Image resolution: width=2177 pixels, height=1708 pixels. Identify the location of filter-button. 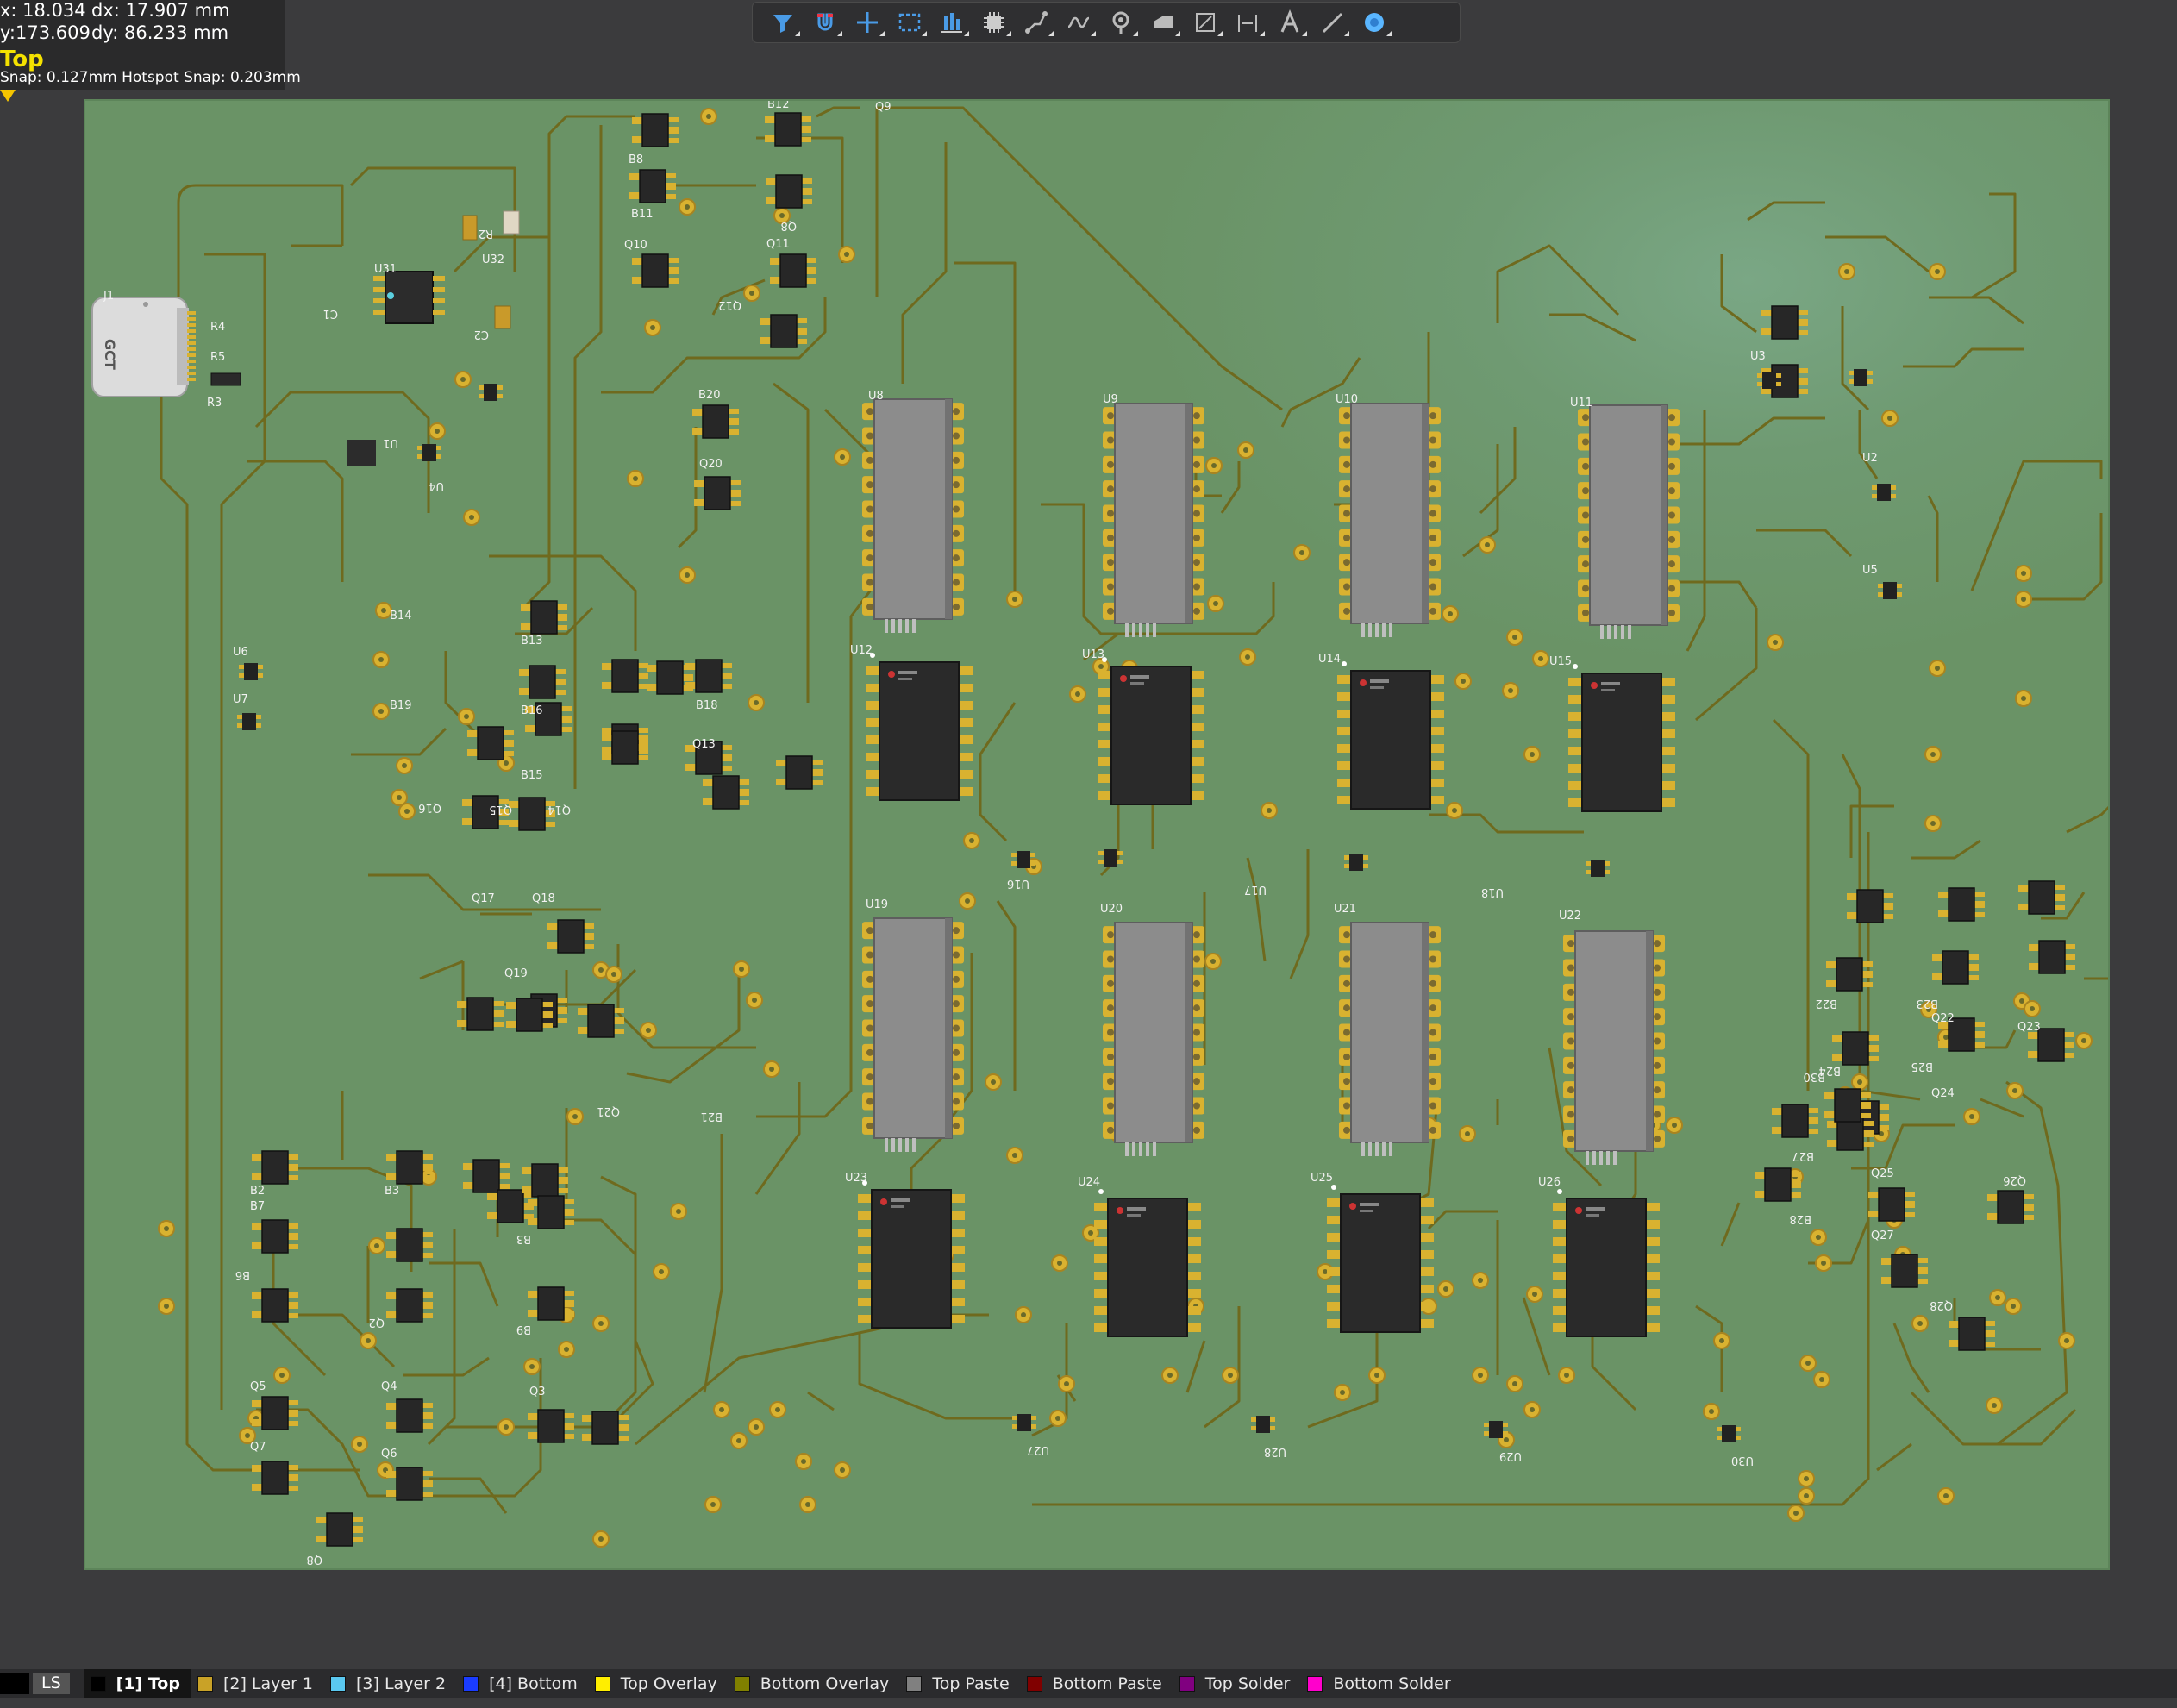
(782, 23).